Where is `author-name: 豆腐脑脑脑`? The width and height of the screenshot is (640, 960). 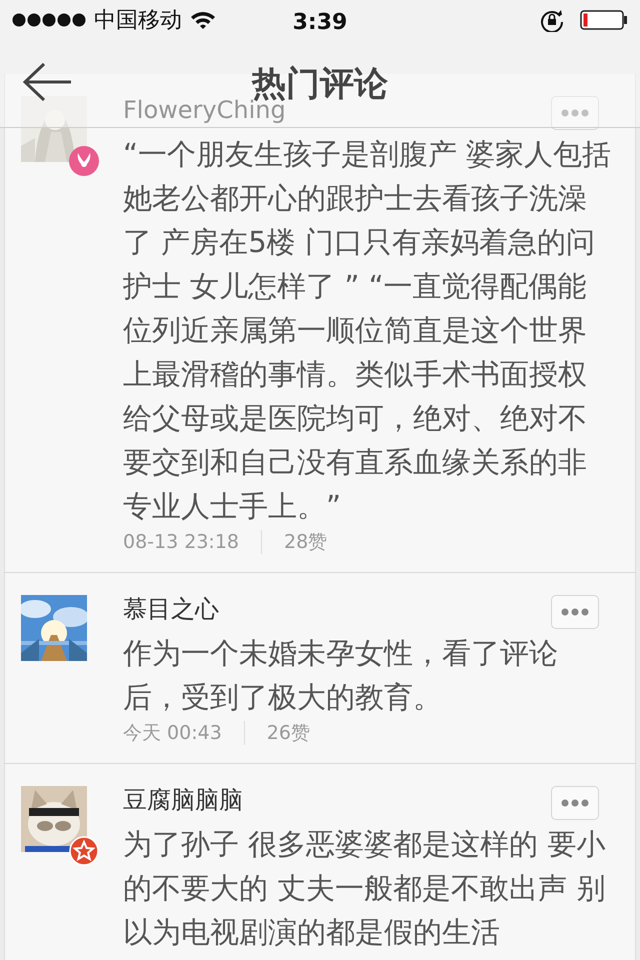
author-name: 豆腐脑脑脑 is located at coordinates (369, 800).